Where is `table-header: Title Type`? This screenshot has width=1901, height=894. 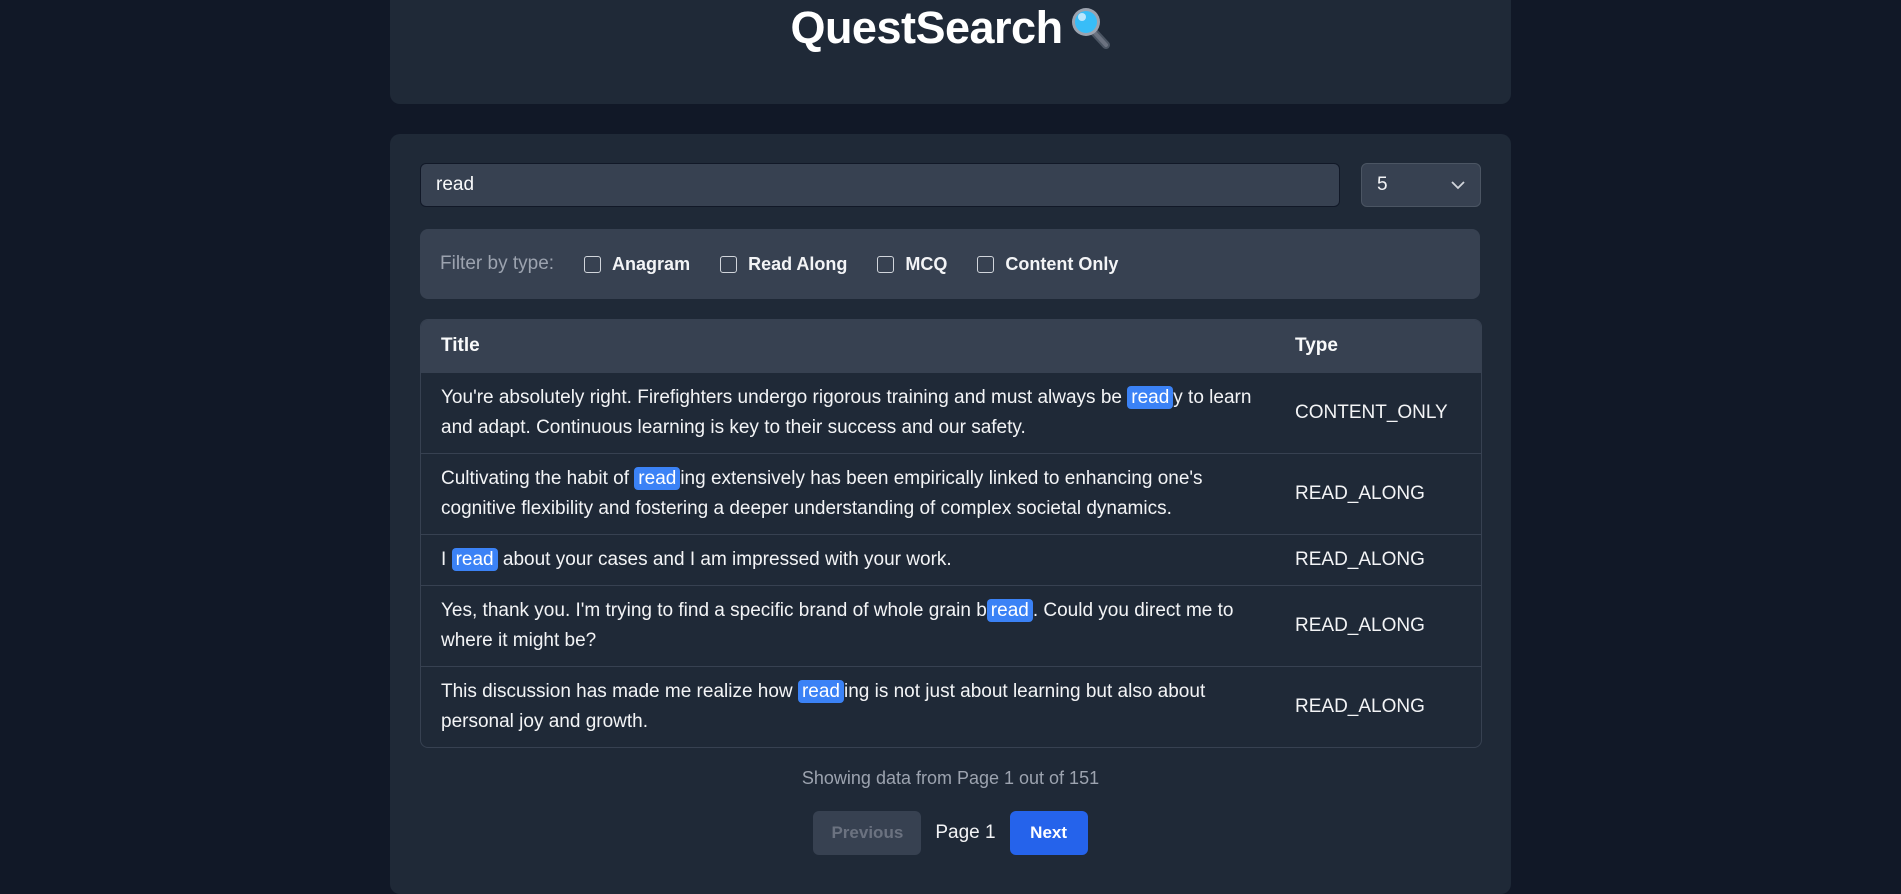 table-header: Title Type is located at coordinates (951, 346).